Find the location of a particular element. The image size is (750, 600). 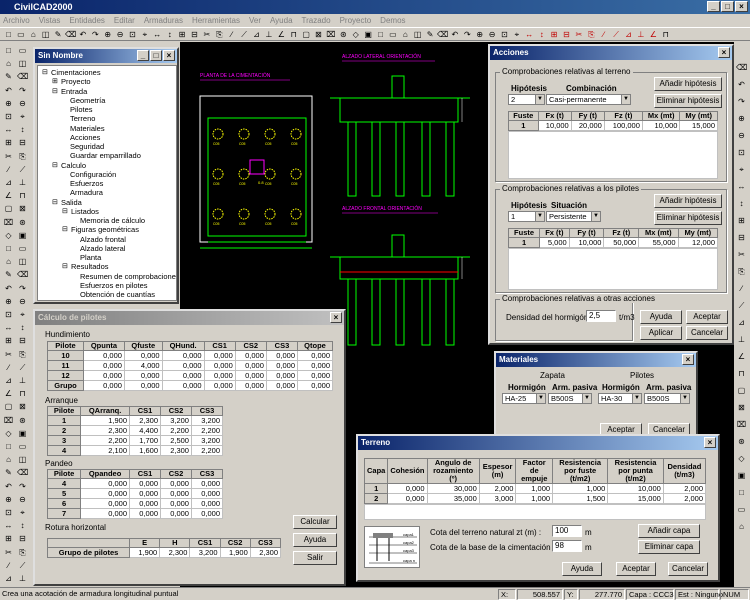

tree-item: Geometría is located at coordinates (87, 100).